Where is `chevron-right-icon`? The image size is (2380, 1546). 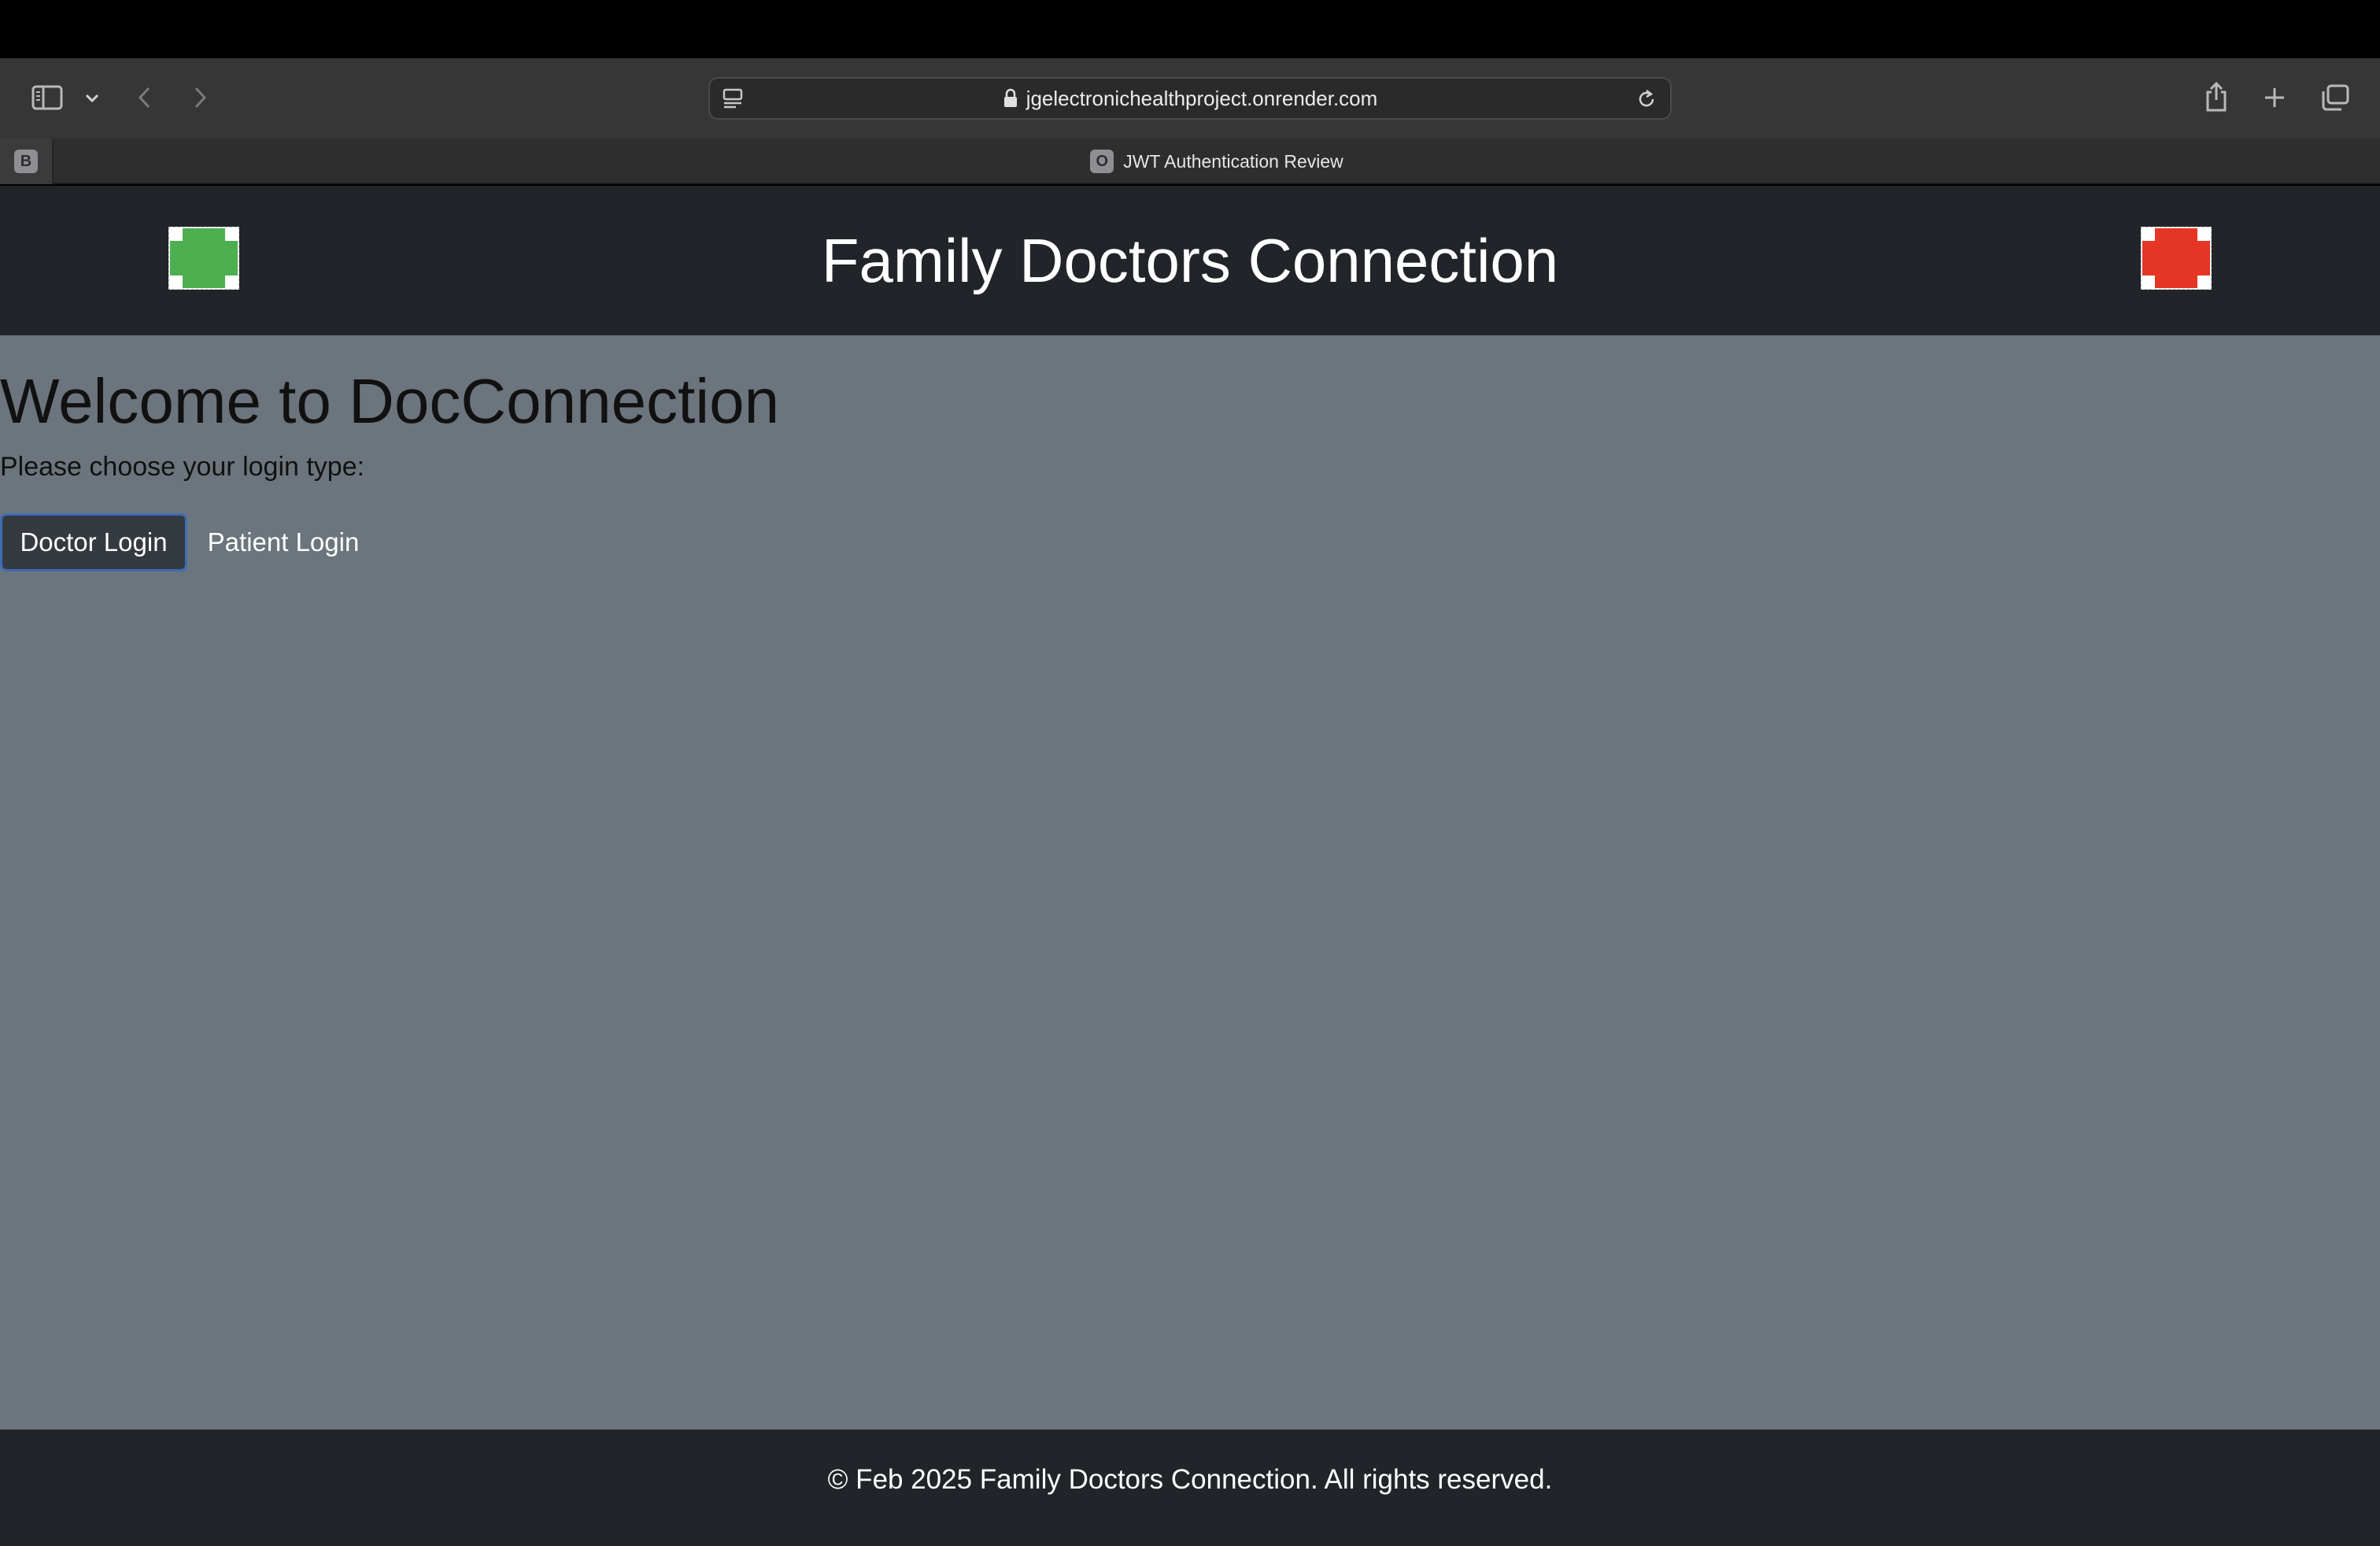
chevron-right-icon is located at coordinates (200, 97).